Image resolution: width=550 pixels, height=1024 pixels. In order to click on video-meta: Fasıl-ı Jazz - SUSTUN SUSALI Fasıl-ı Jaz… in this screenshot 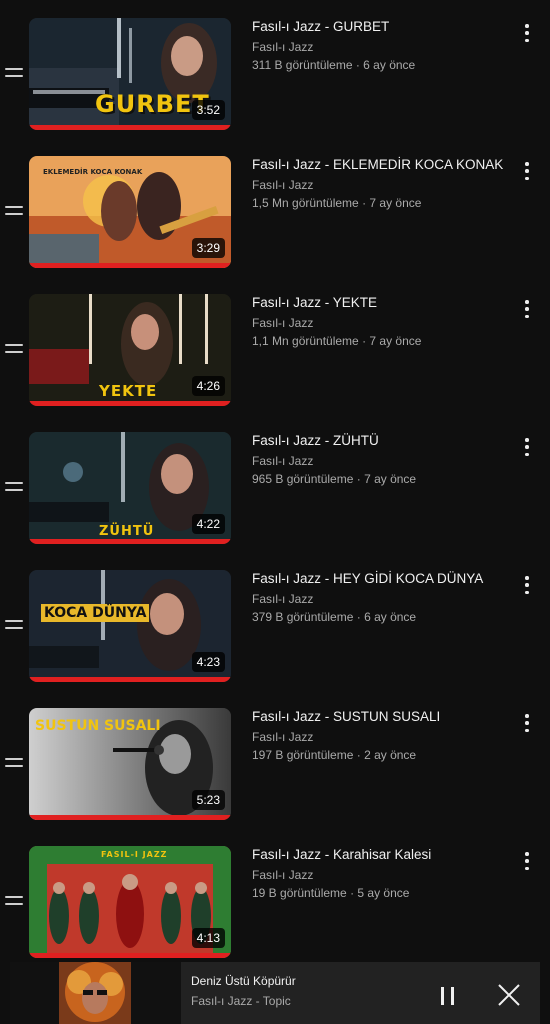, I will do `click(383, 735)`.